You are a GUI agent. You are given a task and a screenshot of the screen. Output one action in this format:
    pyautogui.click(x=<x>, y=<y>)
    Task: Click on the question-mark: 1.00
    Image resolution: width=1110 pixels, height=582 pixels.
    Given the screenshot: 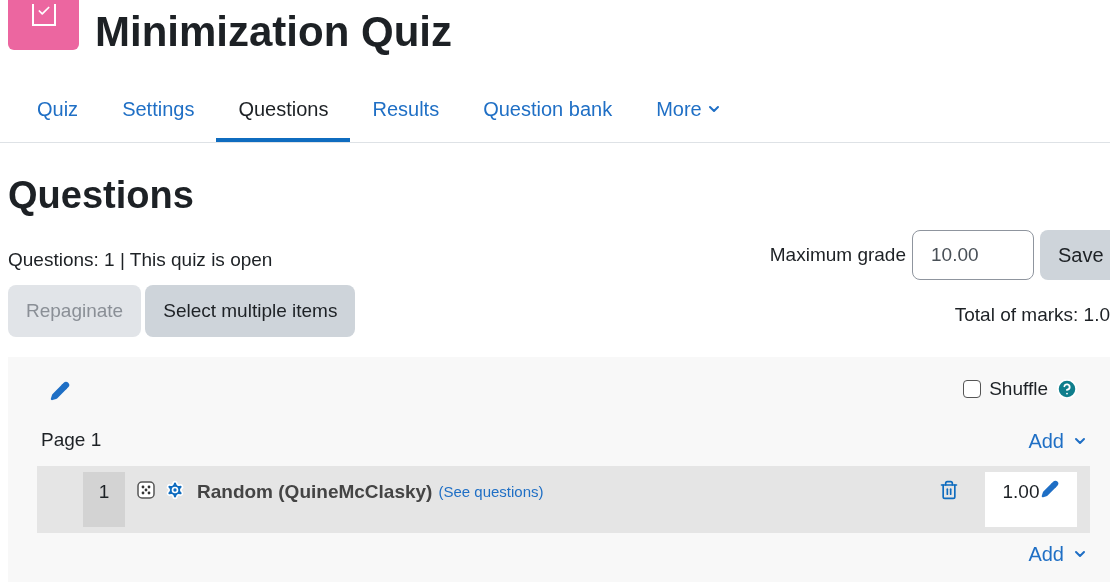 What is the action you would take?
    pyautogui.click(x=1021, y=491)
    